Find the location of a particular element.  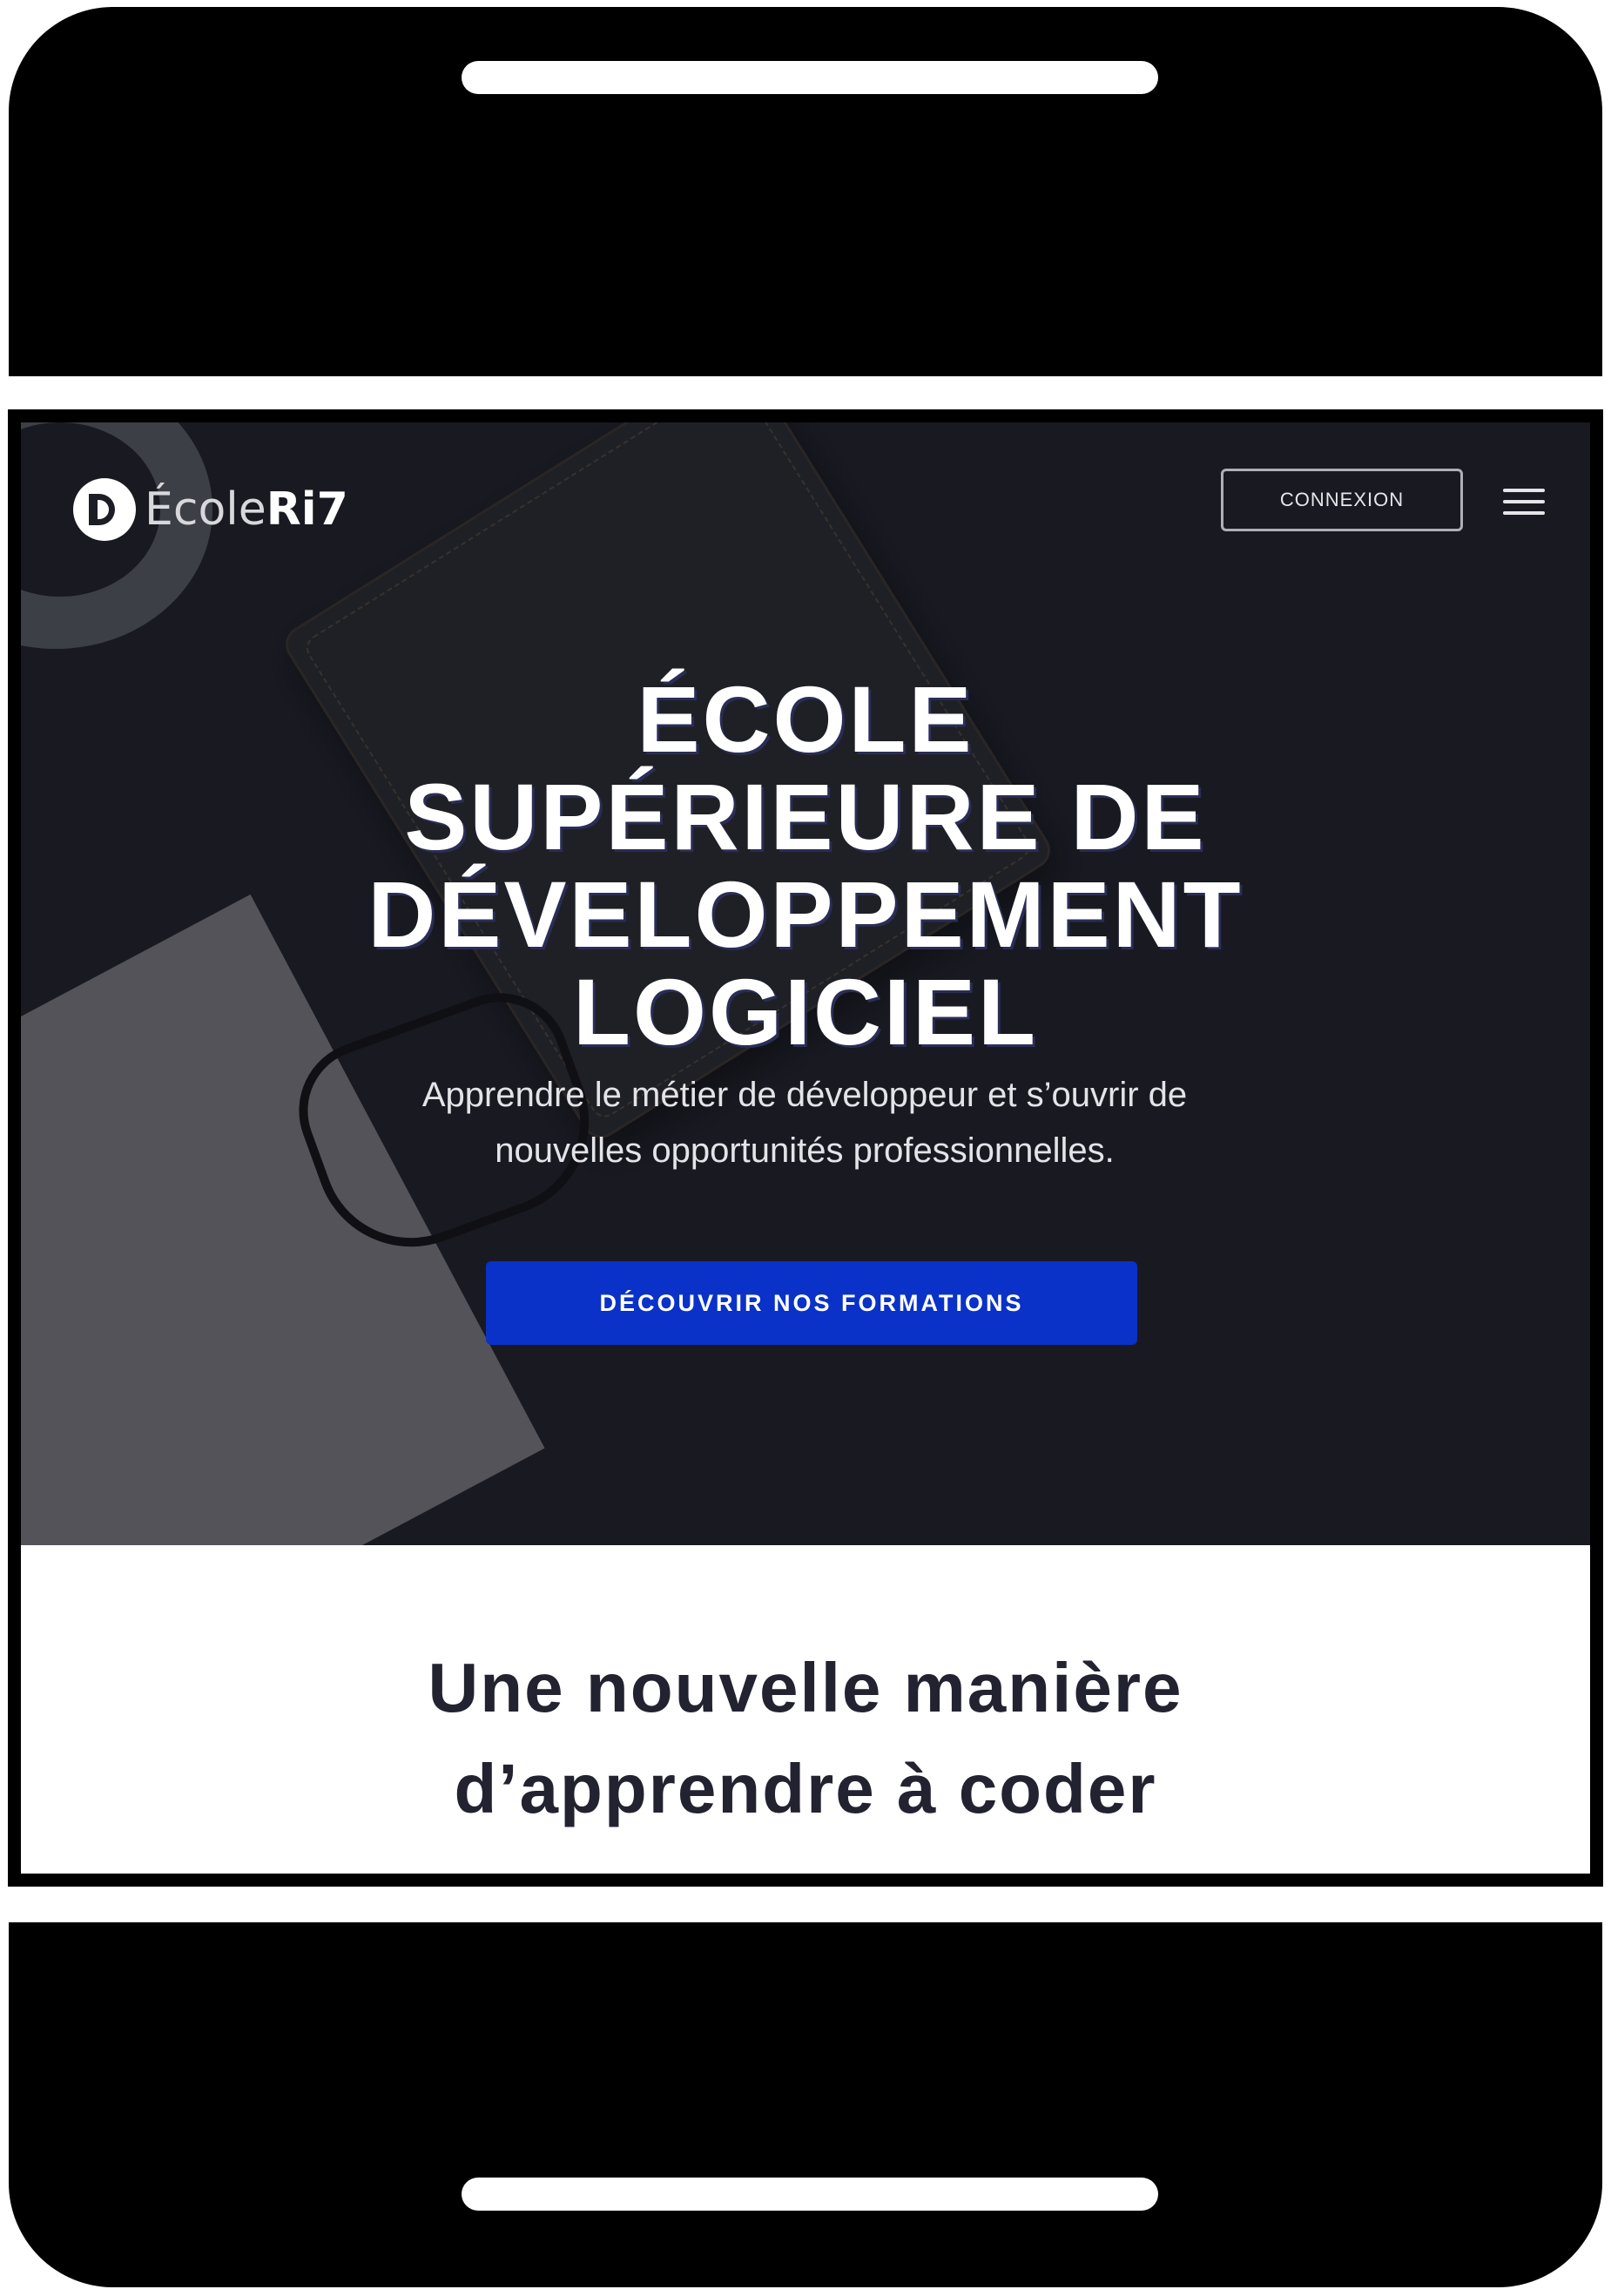

speaker-bar is located at coordinates (810, 77).